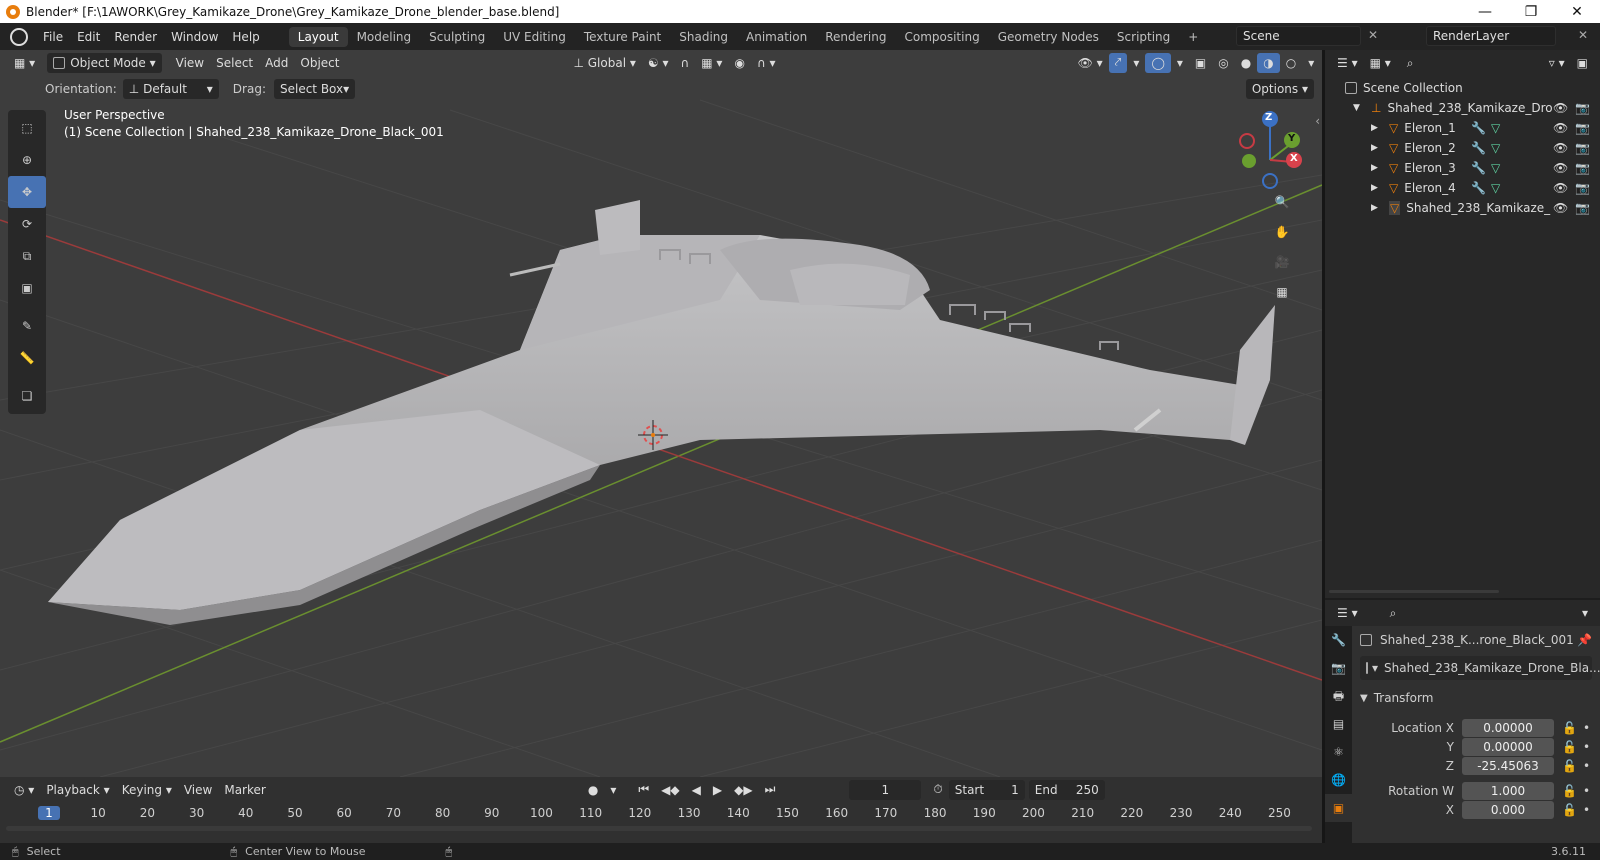 The width and height of the screenshot is (1600, 860). What do you see at coordinates (27, 326) in the screenshot?
I see `annotate-tool-icon: ✎` at bounding box center [27, 326].